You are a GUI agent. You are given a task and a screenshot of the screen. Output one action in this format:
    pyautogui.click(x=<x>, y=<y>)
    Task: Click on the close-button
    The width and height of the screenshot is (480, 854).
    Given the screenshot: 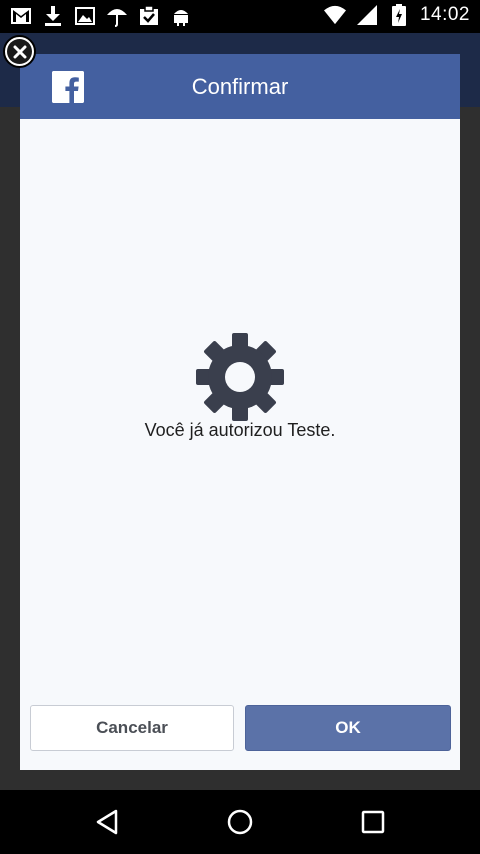 What is the action you would take?
    pyautogui.click(x=19, y=51)
    